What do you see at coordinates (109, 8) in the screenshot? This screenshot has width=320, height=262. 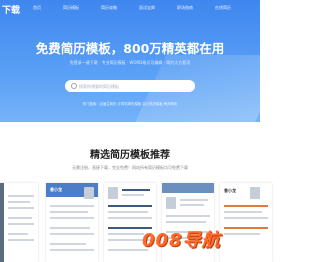 I see `nav-item-tips: 简历攻略` at bounding box center [109, 8].